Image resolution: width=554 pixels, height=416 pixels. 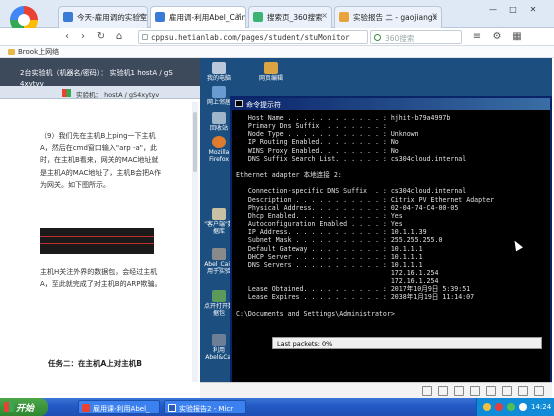 I want to click on scrollbar-thumb, so click(x=195, y=142).